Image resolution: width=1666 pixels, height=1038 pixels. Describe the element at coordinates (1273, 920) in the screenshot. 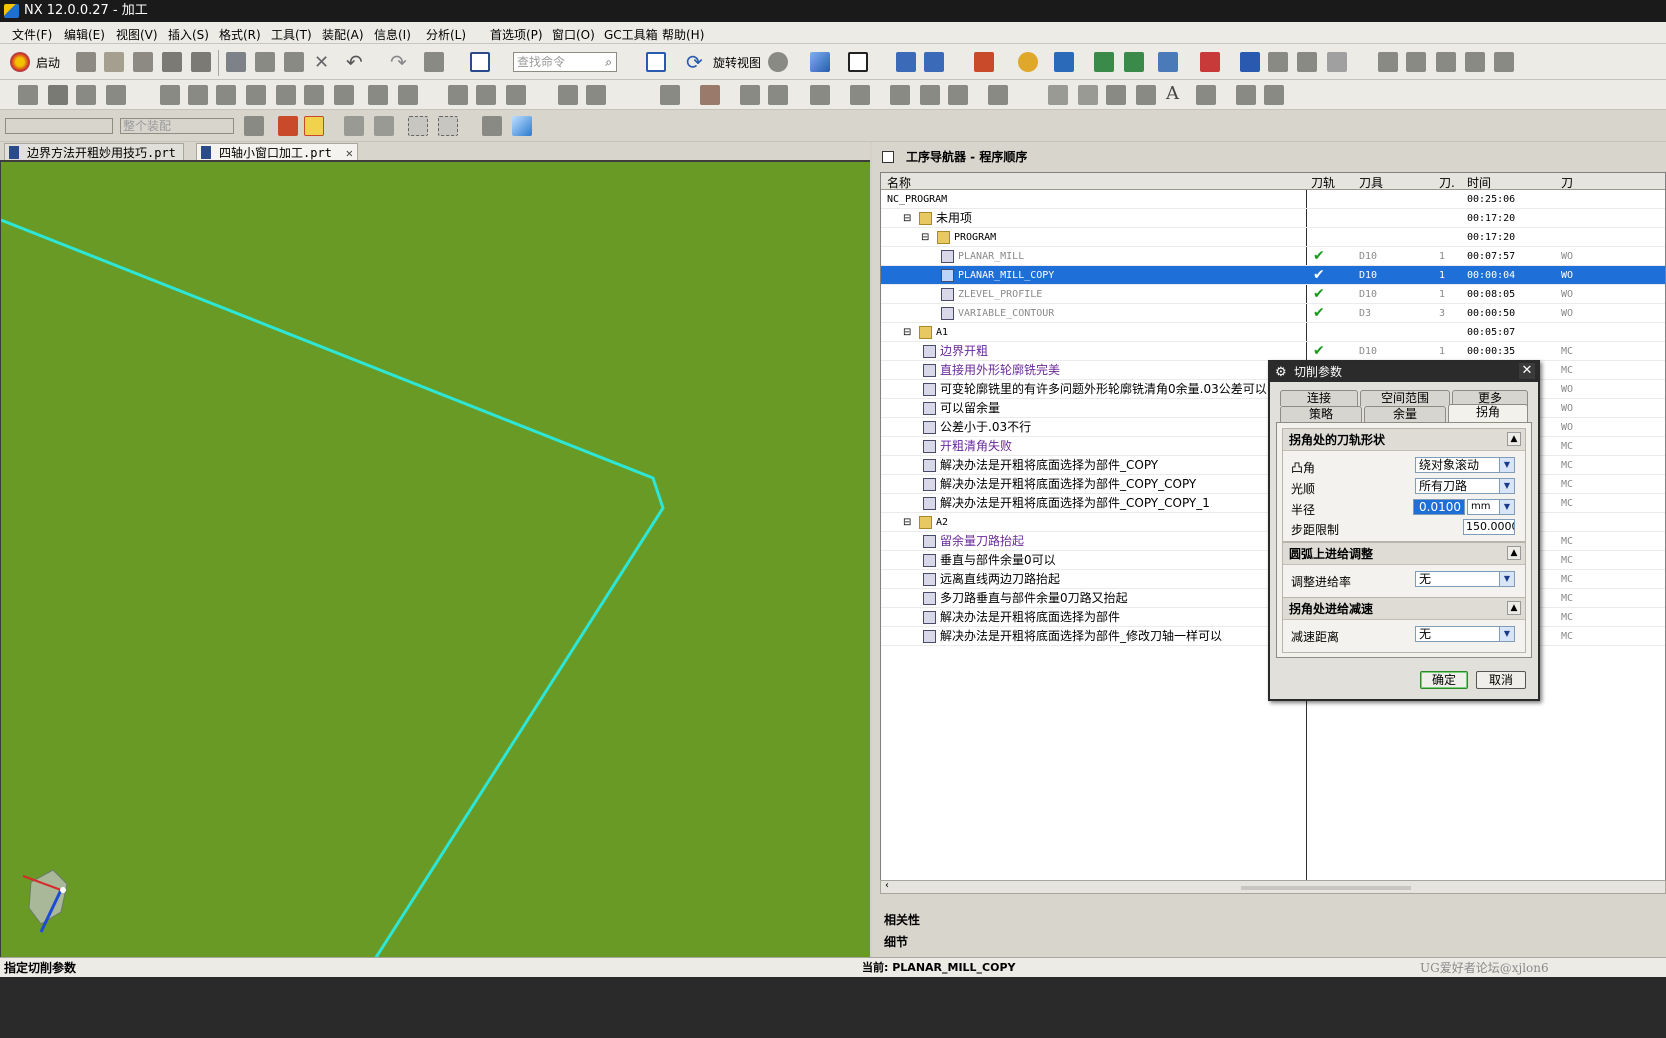

I see `dependencies-section: 相关性` at that location.